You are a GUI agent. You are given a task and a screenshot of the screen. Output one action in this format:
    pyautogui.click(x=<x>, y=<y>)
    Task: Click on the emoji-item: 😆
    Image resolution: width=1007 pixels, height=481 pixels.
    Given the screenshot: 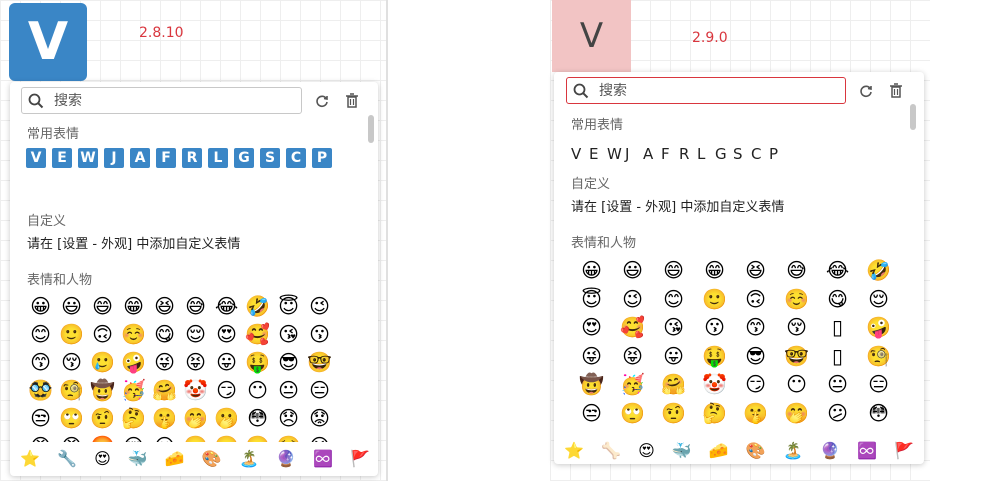 What is the action you would take?
    pyautogui.click(x=164, y=306)
    